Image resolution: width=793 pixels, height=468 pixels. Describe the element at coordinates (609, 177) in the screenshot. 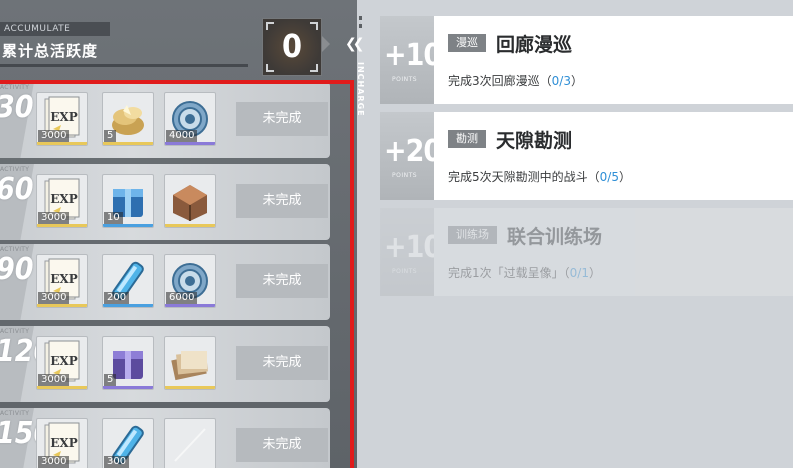

I see `mission-progress: 0/5` at that location.